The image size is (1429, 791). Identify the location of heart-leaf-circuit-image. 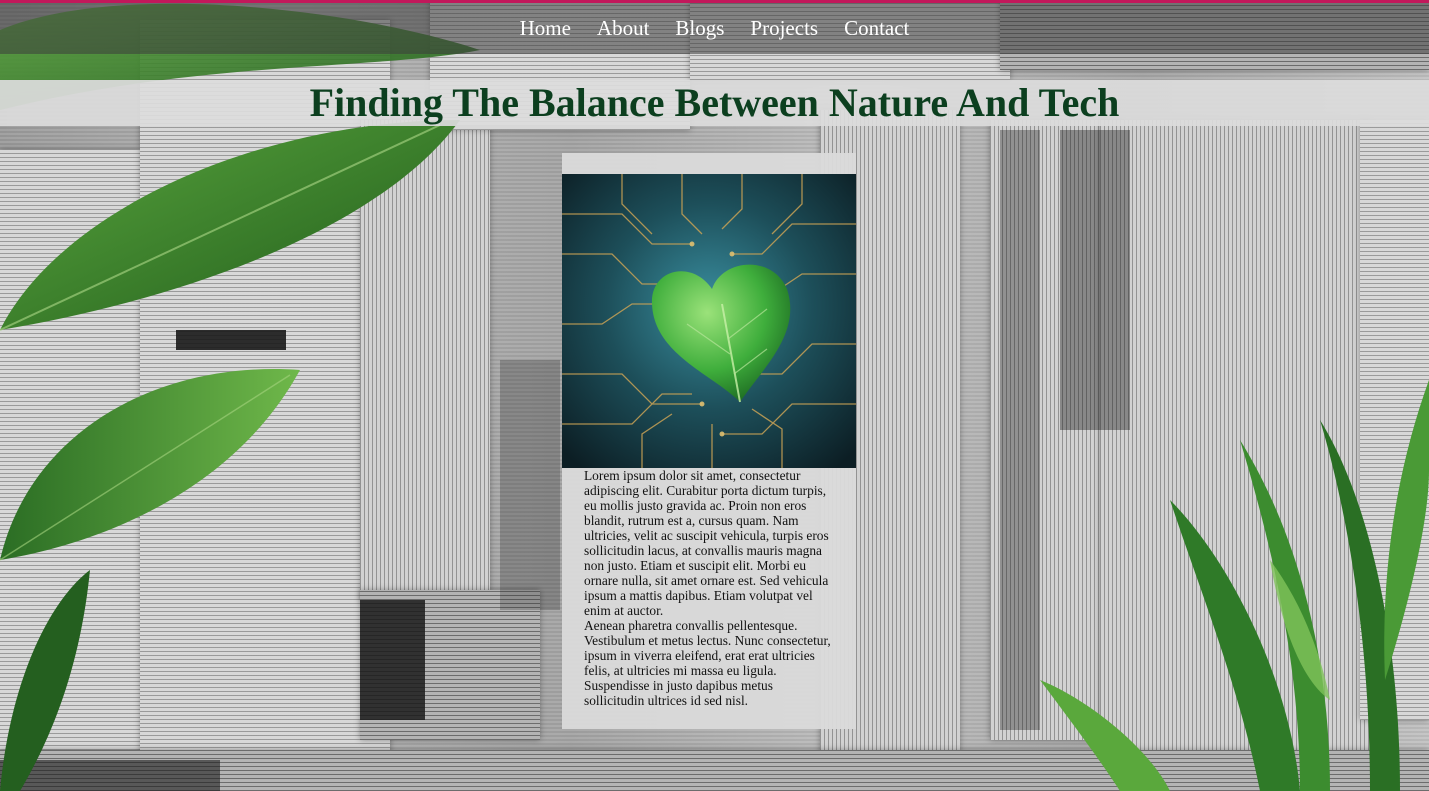
(709, 321).